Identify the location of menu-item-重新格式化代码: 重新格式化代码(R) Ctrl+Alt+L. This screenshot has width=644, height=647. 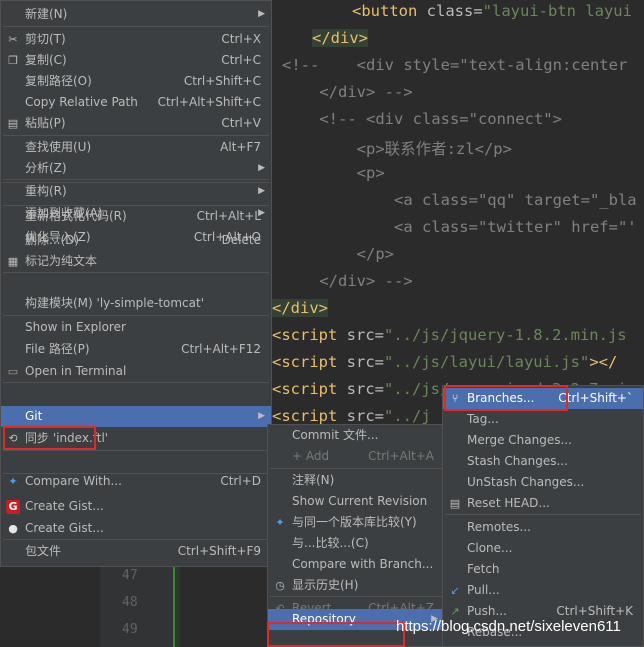
(136, 216).